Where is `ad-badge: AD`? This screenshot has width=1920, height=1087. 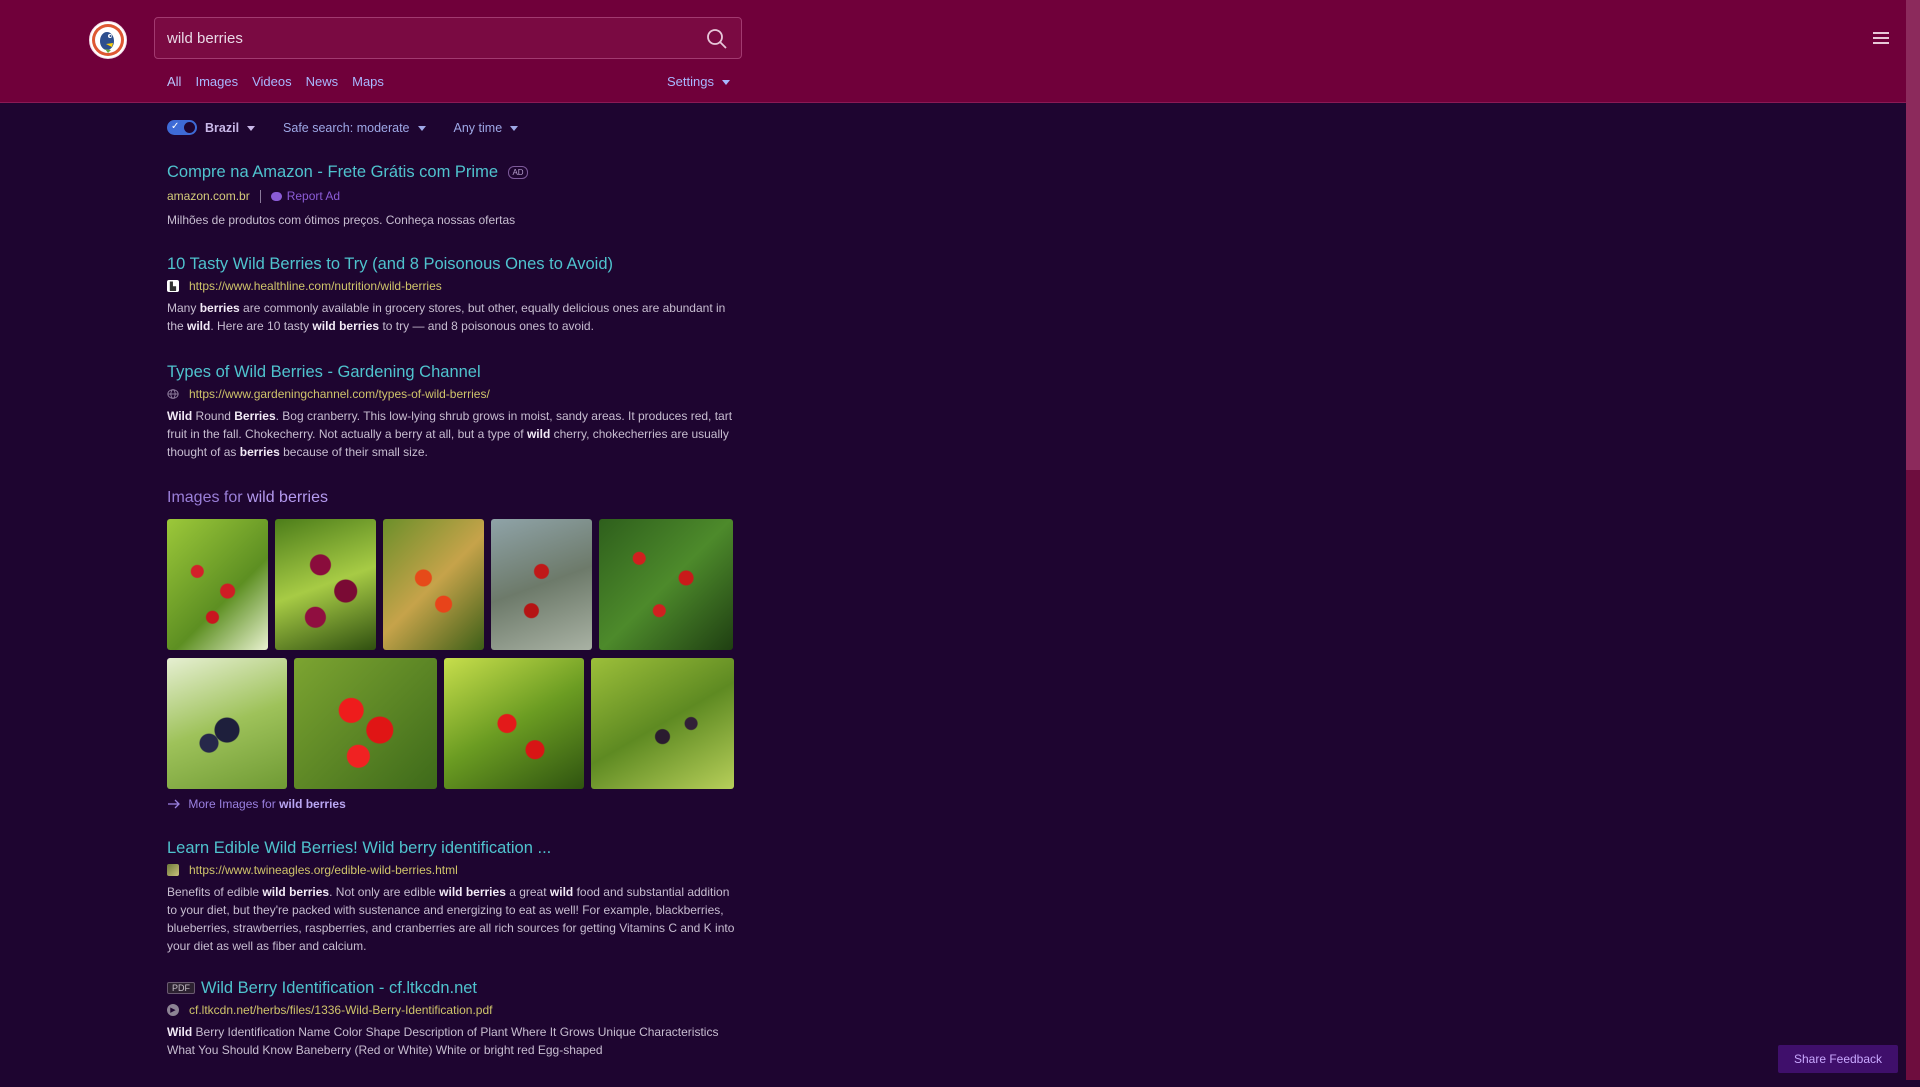 ad-badge: AD is located at coordinates (518, 172).